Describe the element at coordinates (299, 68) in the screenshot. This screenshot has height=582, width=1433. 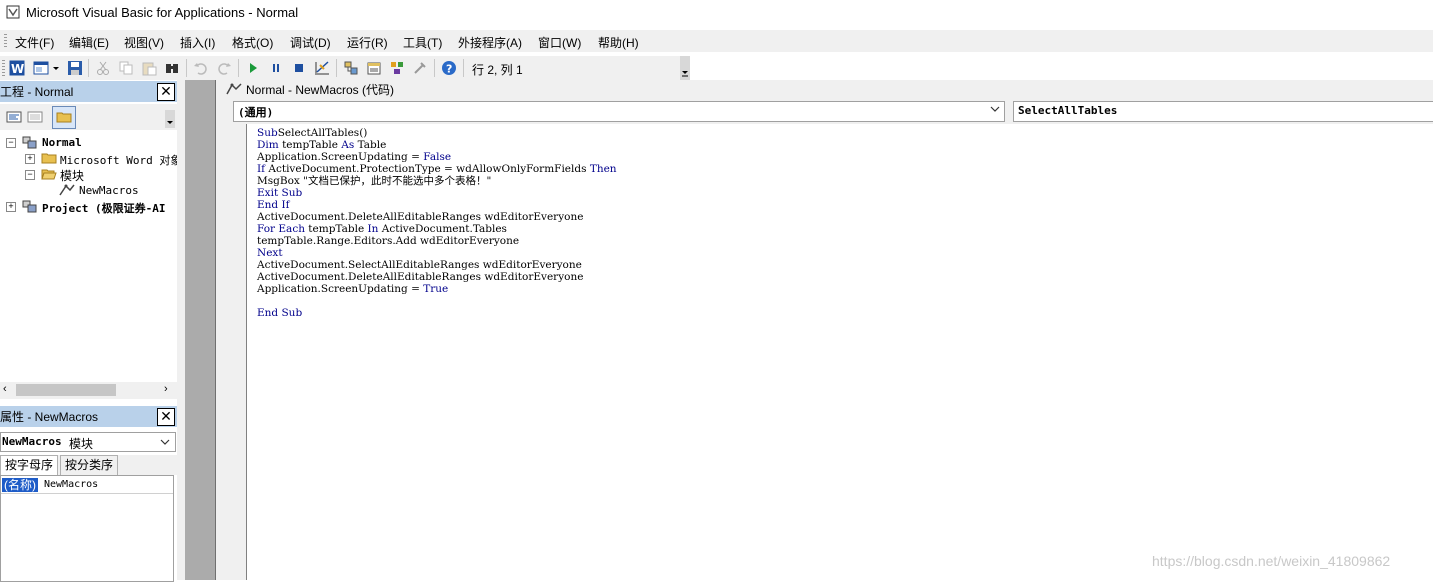
I see `reset-icon` at that location.